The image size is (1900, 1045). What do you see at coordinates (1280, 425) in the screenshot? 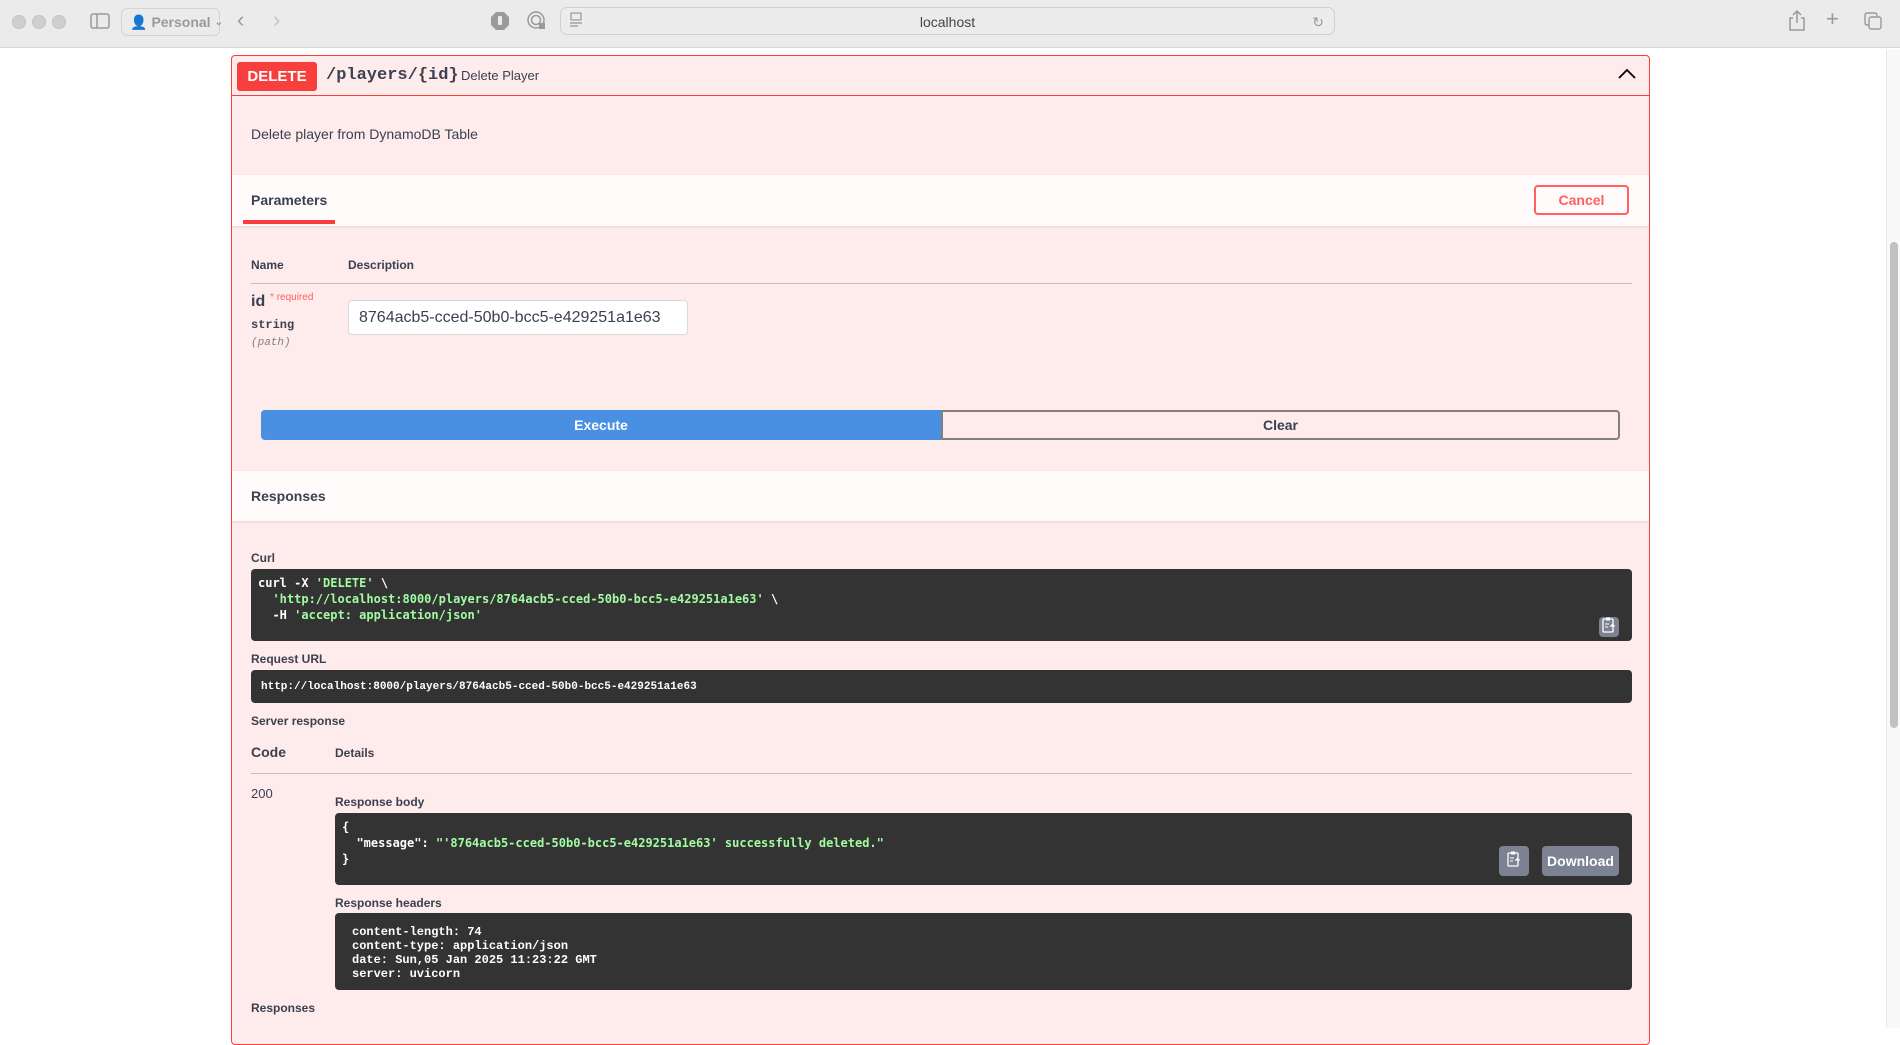
I see `clear-button: Clear` at bounding box center [1280, 425].